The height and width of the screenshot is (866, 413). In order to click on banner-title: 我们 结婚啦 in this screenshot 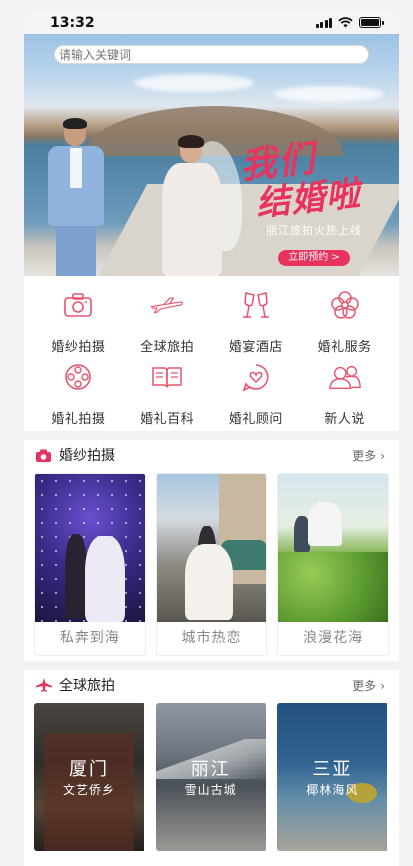, I will do `click(300, 180)`.